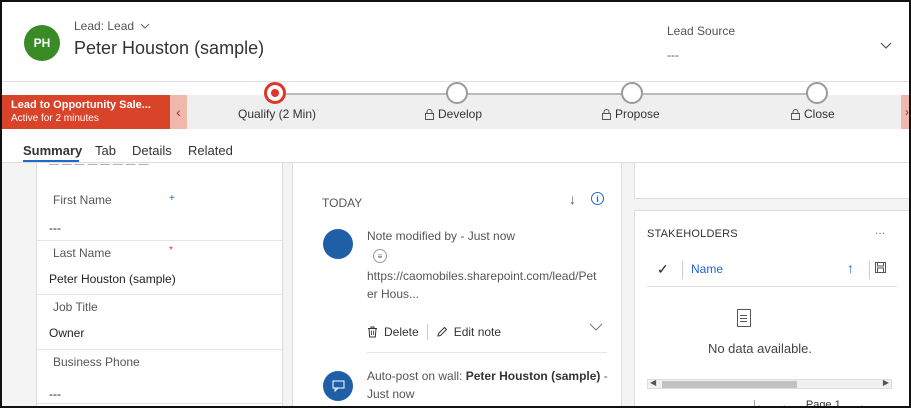 The image size is (911, 408). What do you see at coordinates (51, 161) in the screenshot?
I see `active-tab-indicator` at bounding box center [51, 161].